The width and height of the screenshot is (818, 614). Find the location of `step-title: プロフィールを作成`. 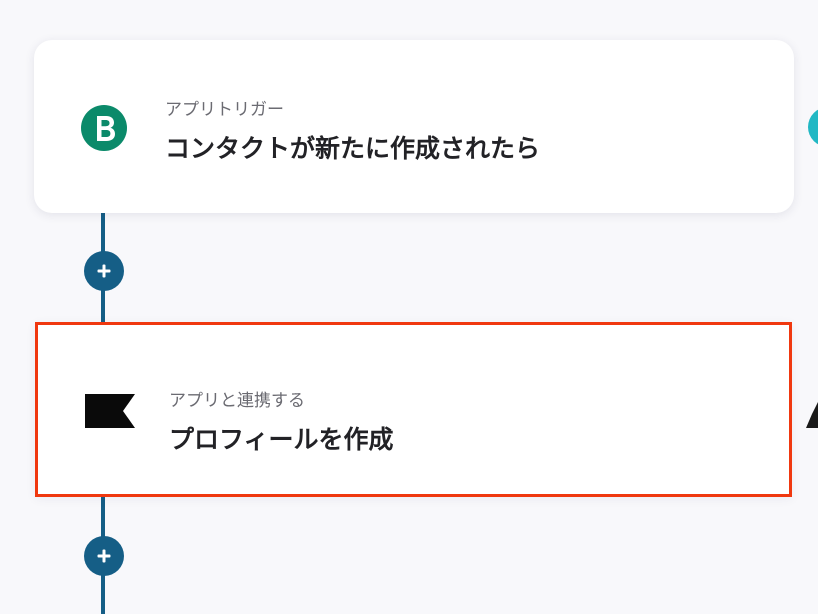

step-title: プロフィールを作成 is located at coordinates (281, 439).